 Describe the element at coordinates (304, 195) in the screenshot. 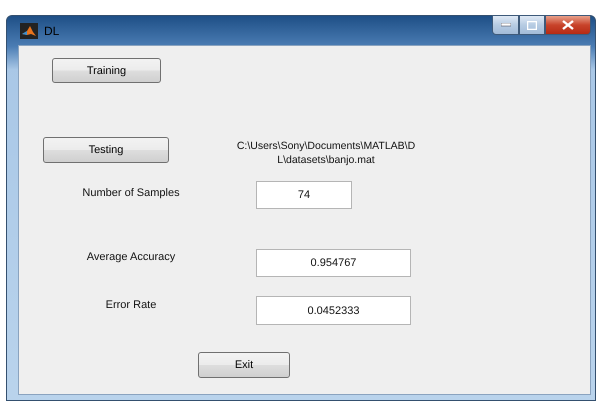

I see `value-field: 74` at that location.